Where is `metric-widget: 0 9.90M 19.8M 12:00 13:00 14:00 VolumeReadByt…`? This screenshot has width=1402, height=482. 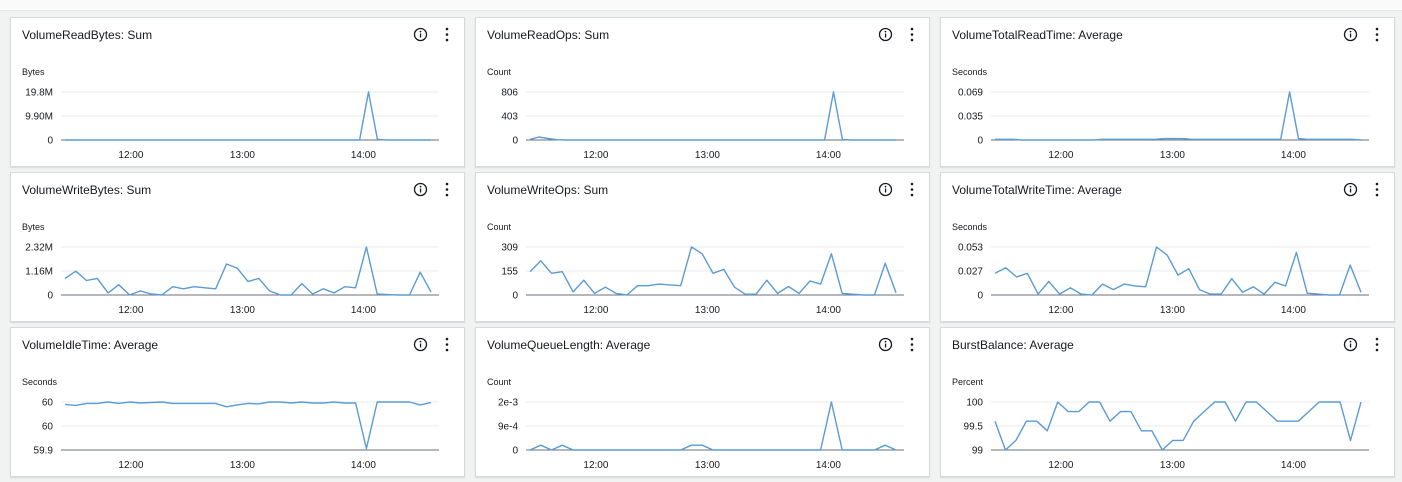
metric-widget: 0 9.90M 19.8M 12:00 13:00 14:00 VolumeReadByt… is located at coordinates (237, 92).